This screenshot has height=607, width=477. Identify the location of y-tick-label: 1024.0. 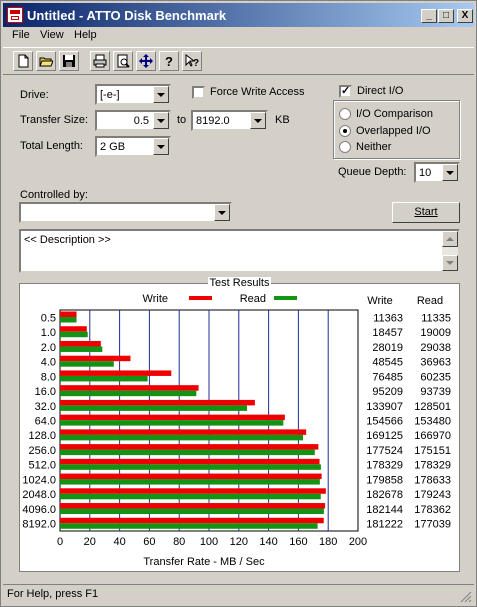
(39, 480).